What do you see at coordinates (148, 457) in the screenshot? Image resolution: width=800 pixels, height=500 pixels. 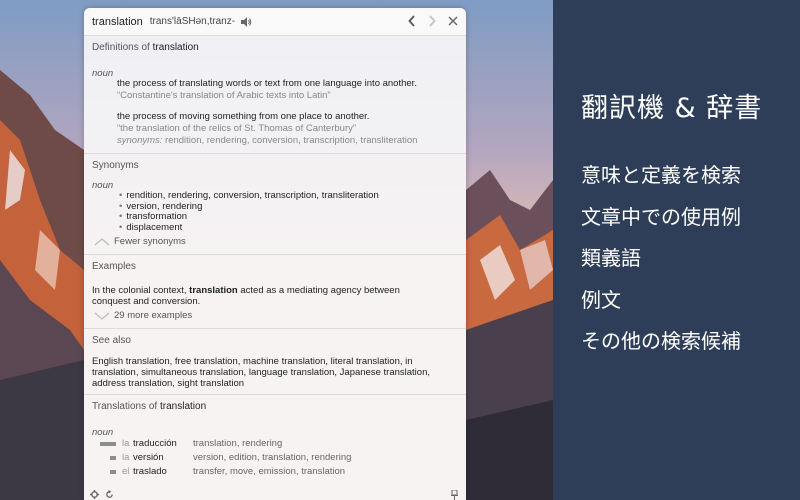 I see `translation-word: versión` at bounding box center [148, 457].